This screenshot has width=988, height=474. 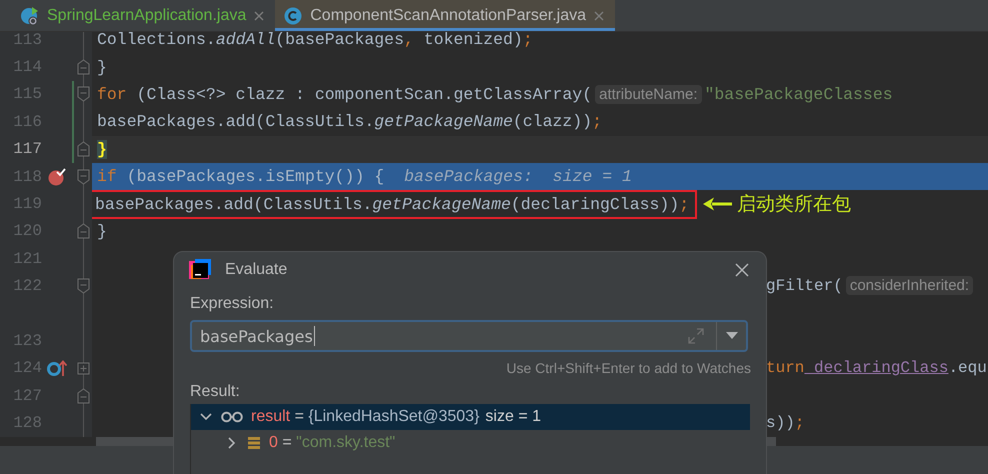 What do you see at coordinates (364, 176) in the screenshot?
I see `code-line: if (basePackages.isEmpty()) { basePackages: size = 1` at bounding box center [364, 176].